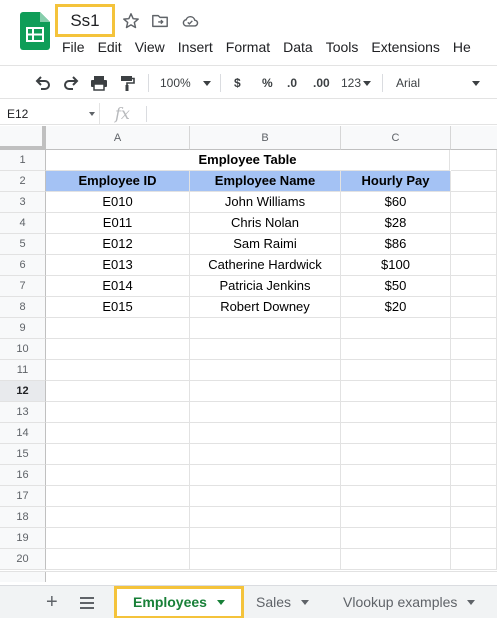 Image resolution: width=497 pixels, height=618 pixels. I want to click on menu-view: View, so click(150, 47).